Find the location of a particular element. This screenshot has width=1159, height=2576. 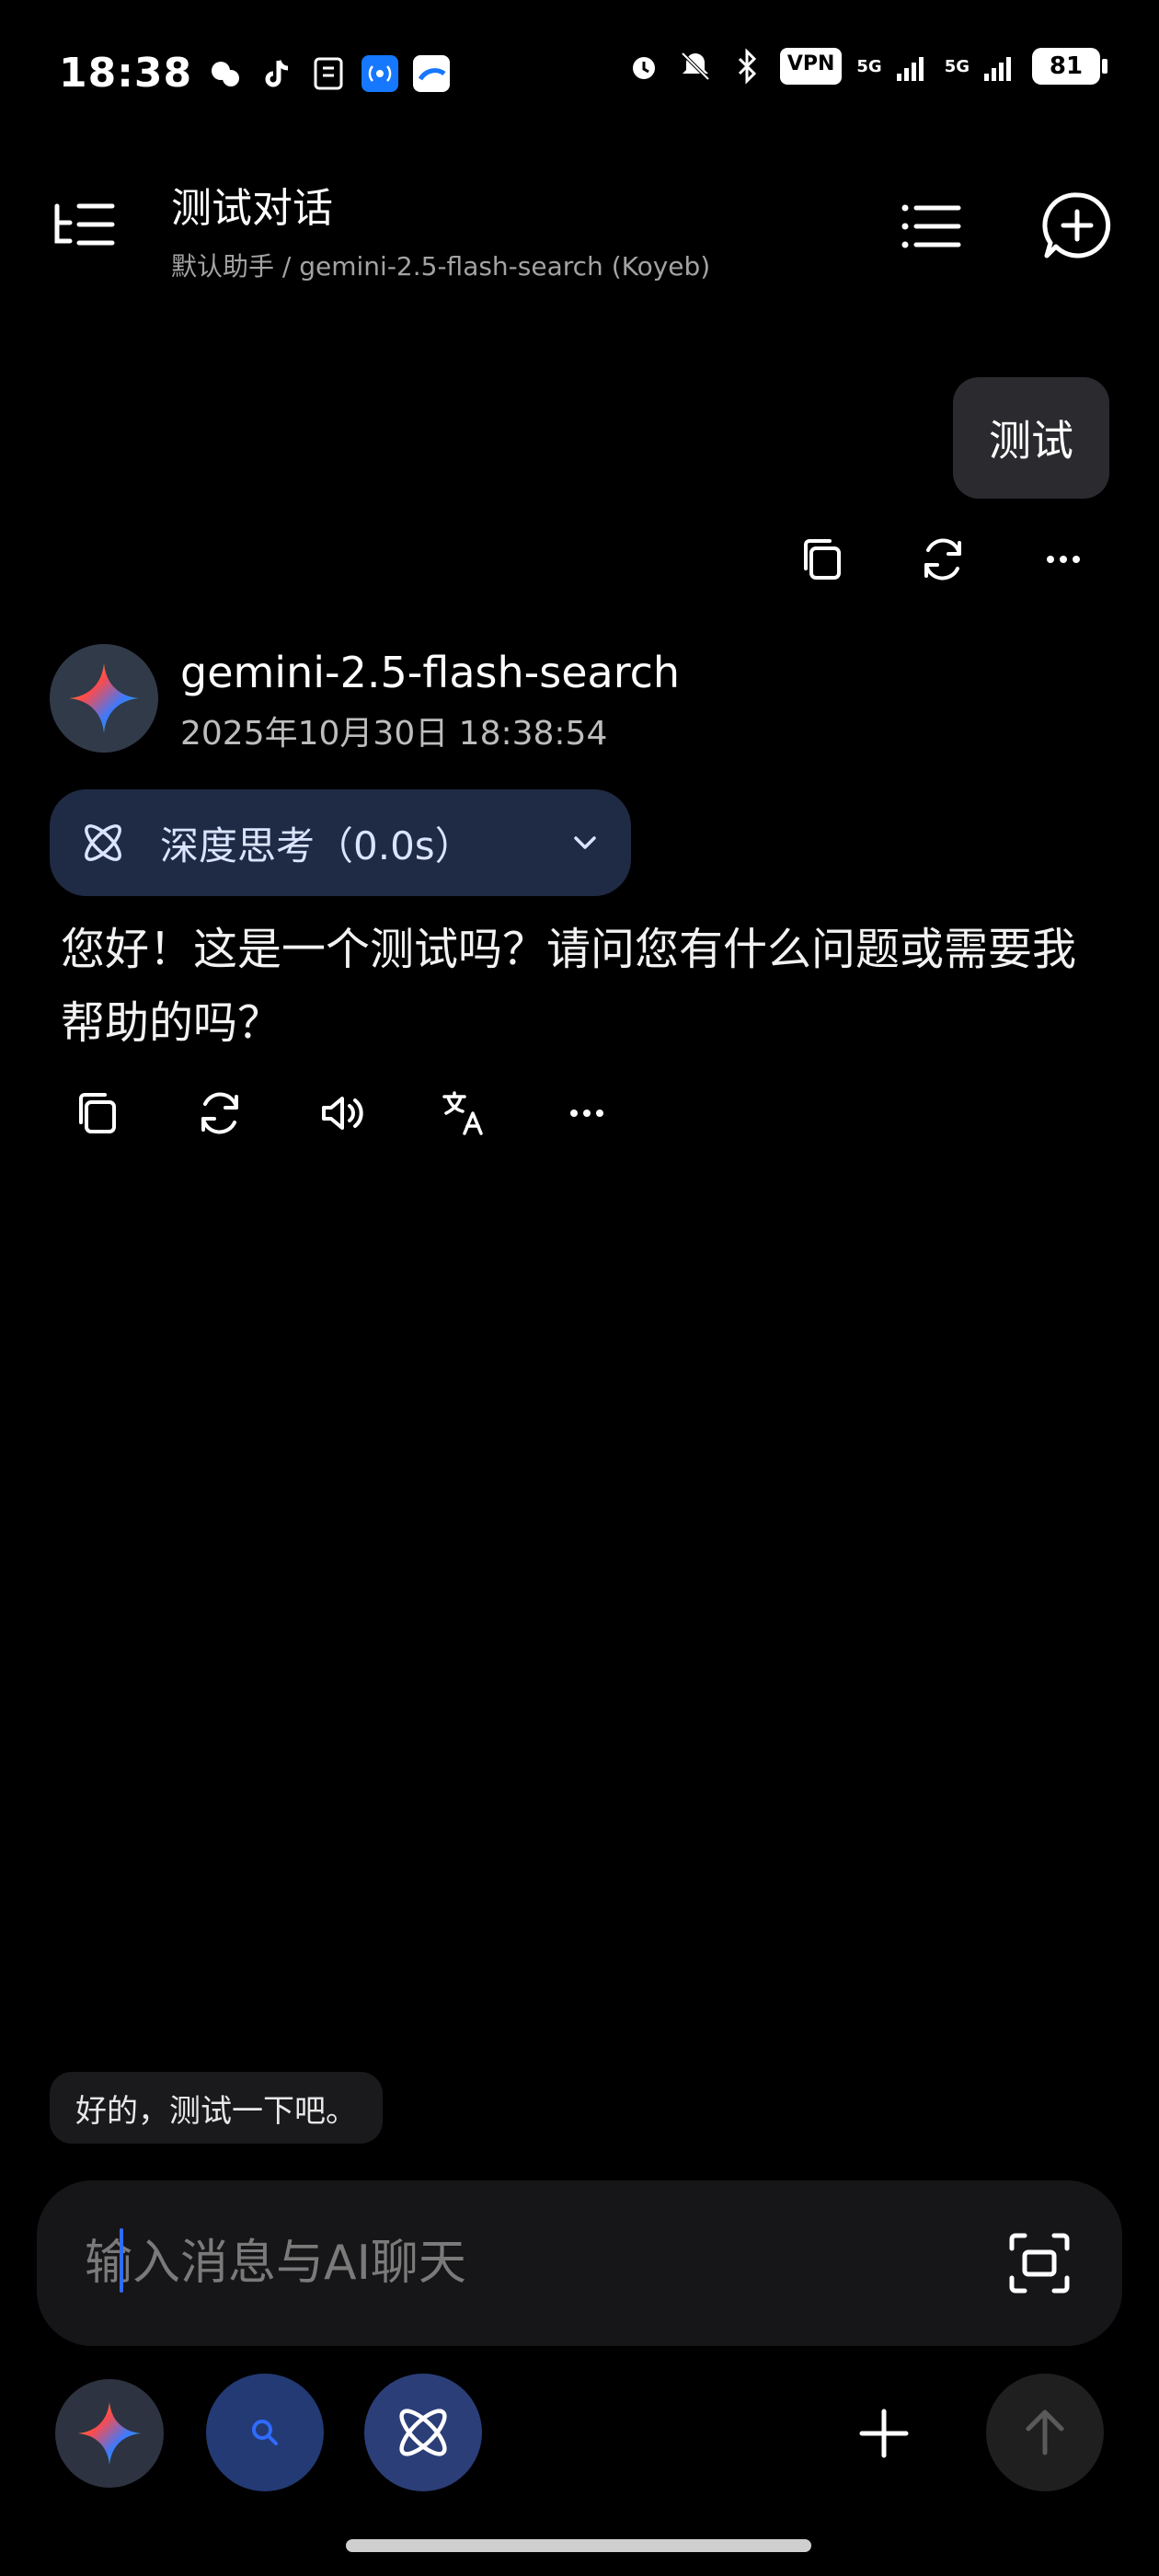

model-avatar is located at coordinates (104, 698).